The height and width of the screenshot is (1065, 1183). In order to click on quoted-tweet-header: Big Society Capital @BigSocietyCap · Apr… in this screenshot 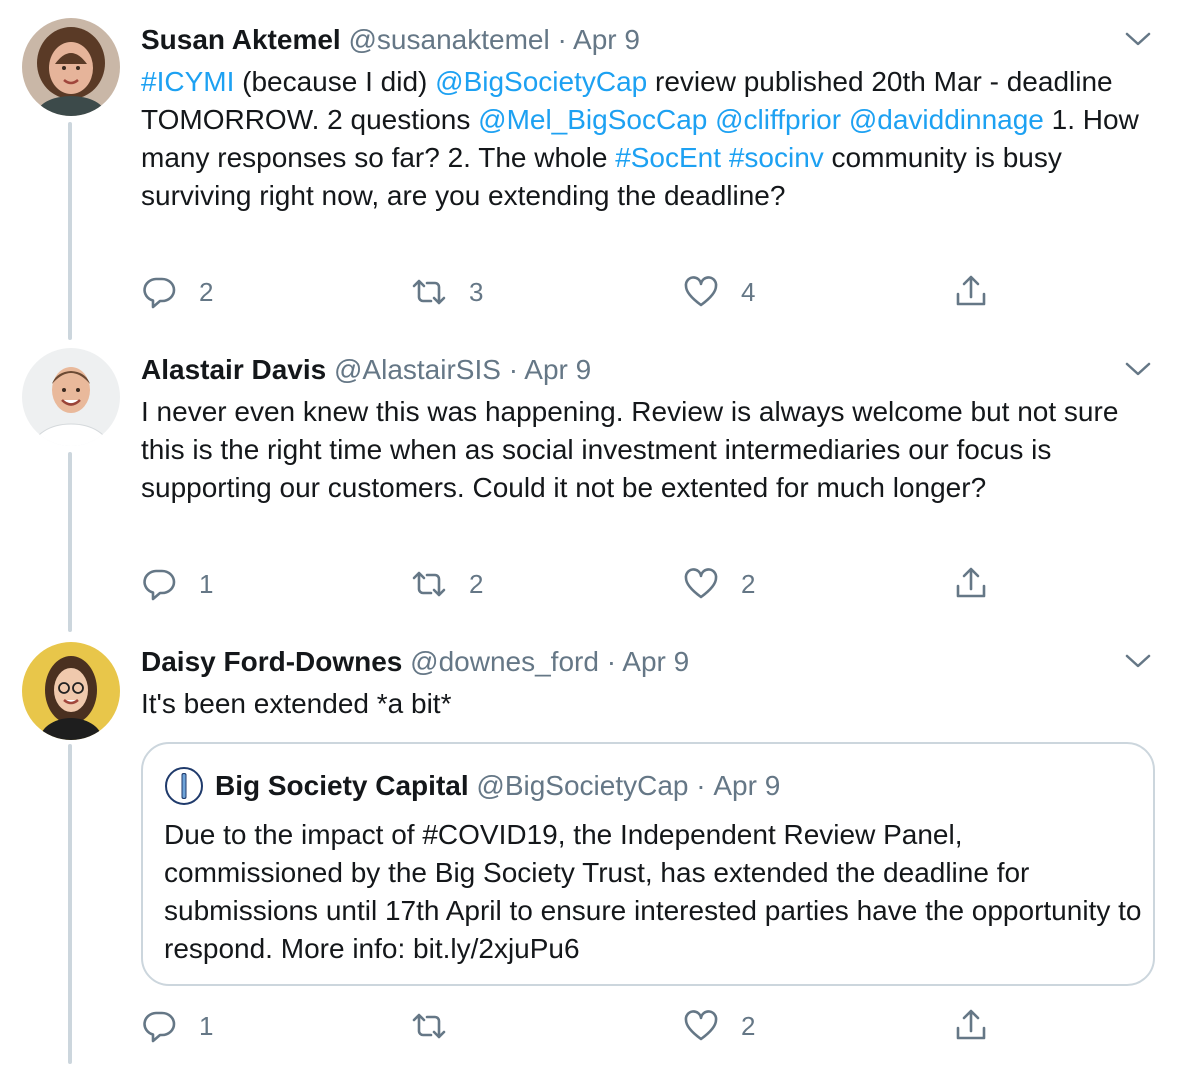, I will do `click(472, 786)`.